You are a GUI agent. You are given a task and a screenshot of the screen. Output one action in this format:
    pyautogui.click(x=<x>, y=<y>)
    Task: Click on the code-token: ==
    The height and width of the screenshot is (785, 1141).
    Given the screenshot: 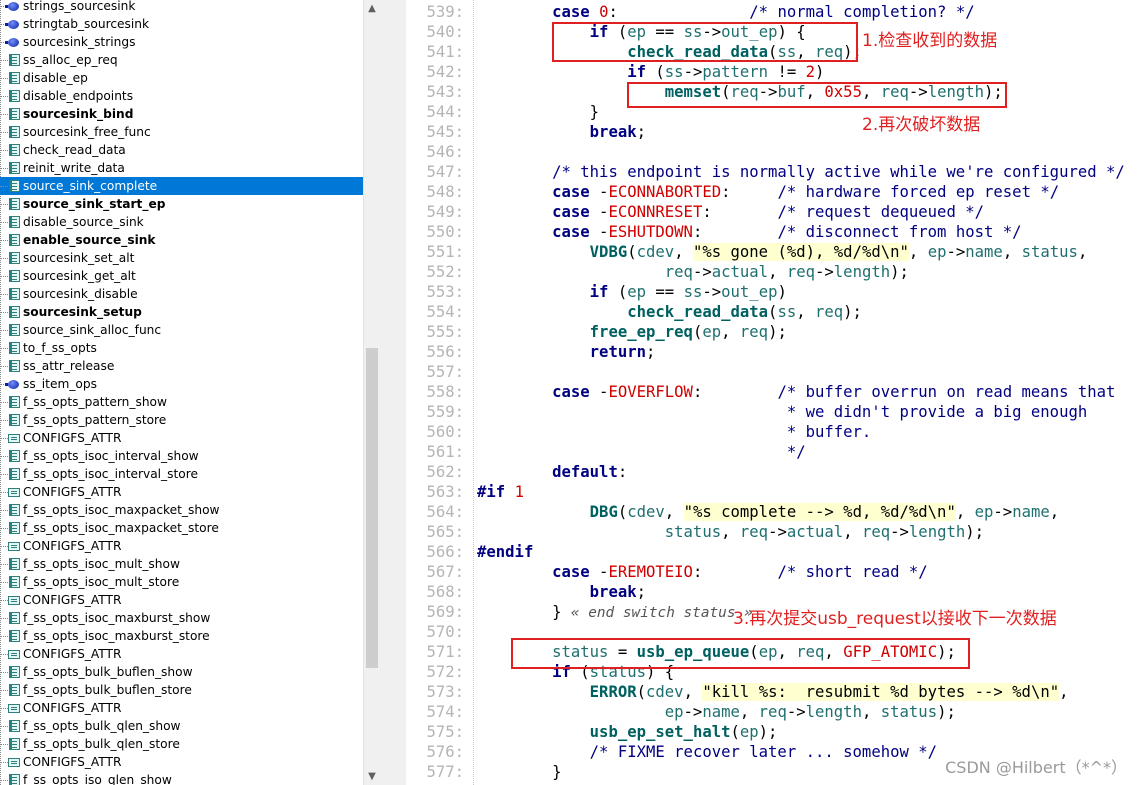 What is the action you would take?
    pyautogui.click(x=665, y=292)
    